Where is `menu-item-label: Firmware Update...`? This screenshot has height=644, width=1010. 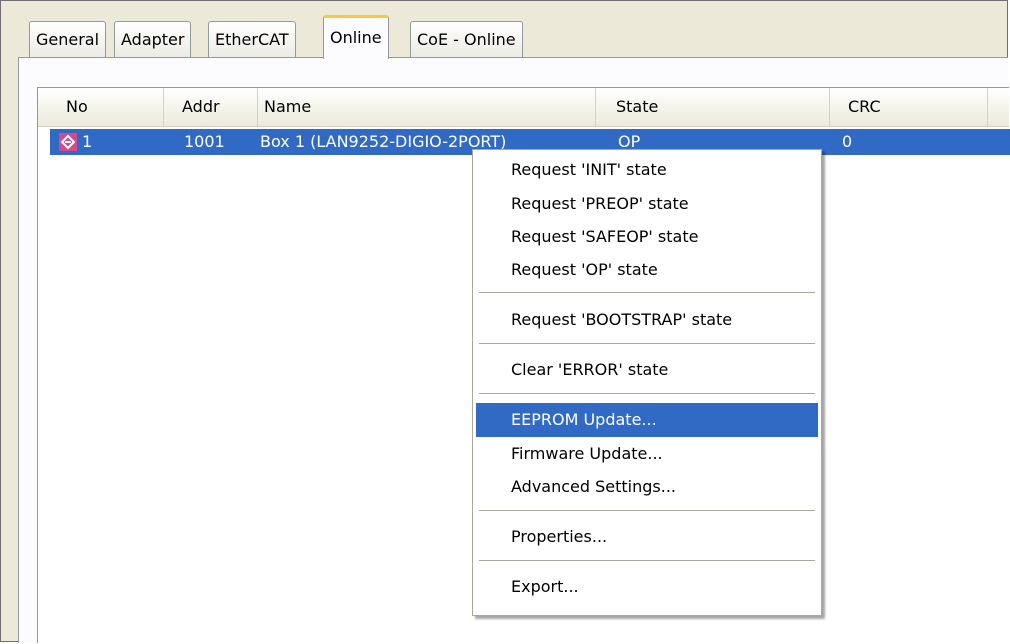 menu-item-label: Firmware Update... is located at coordinates (587, 453).